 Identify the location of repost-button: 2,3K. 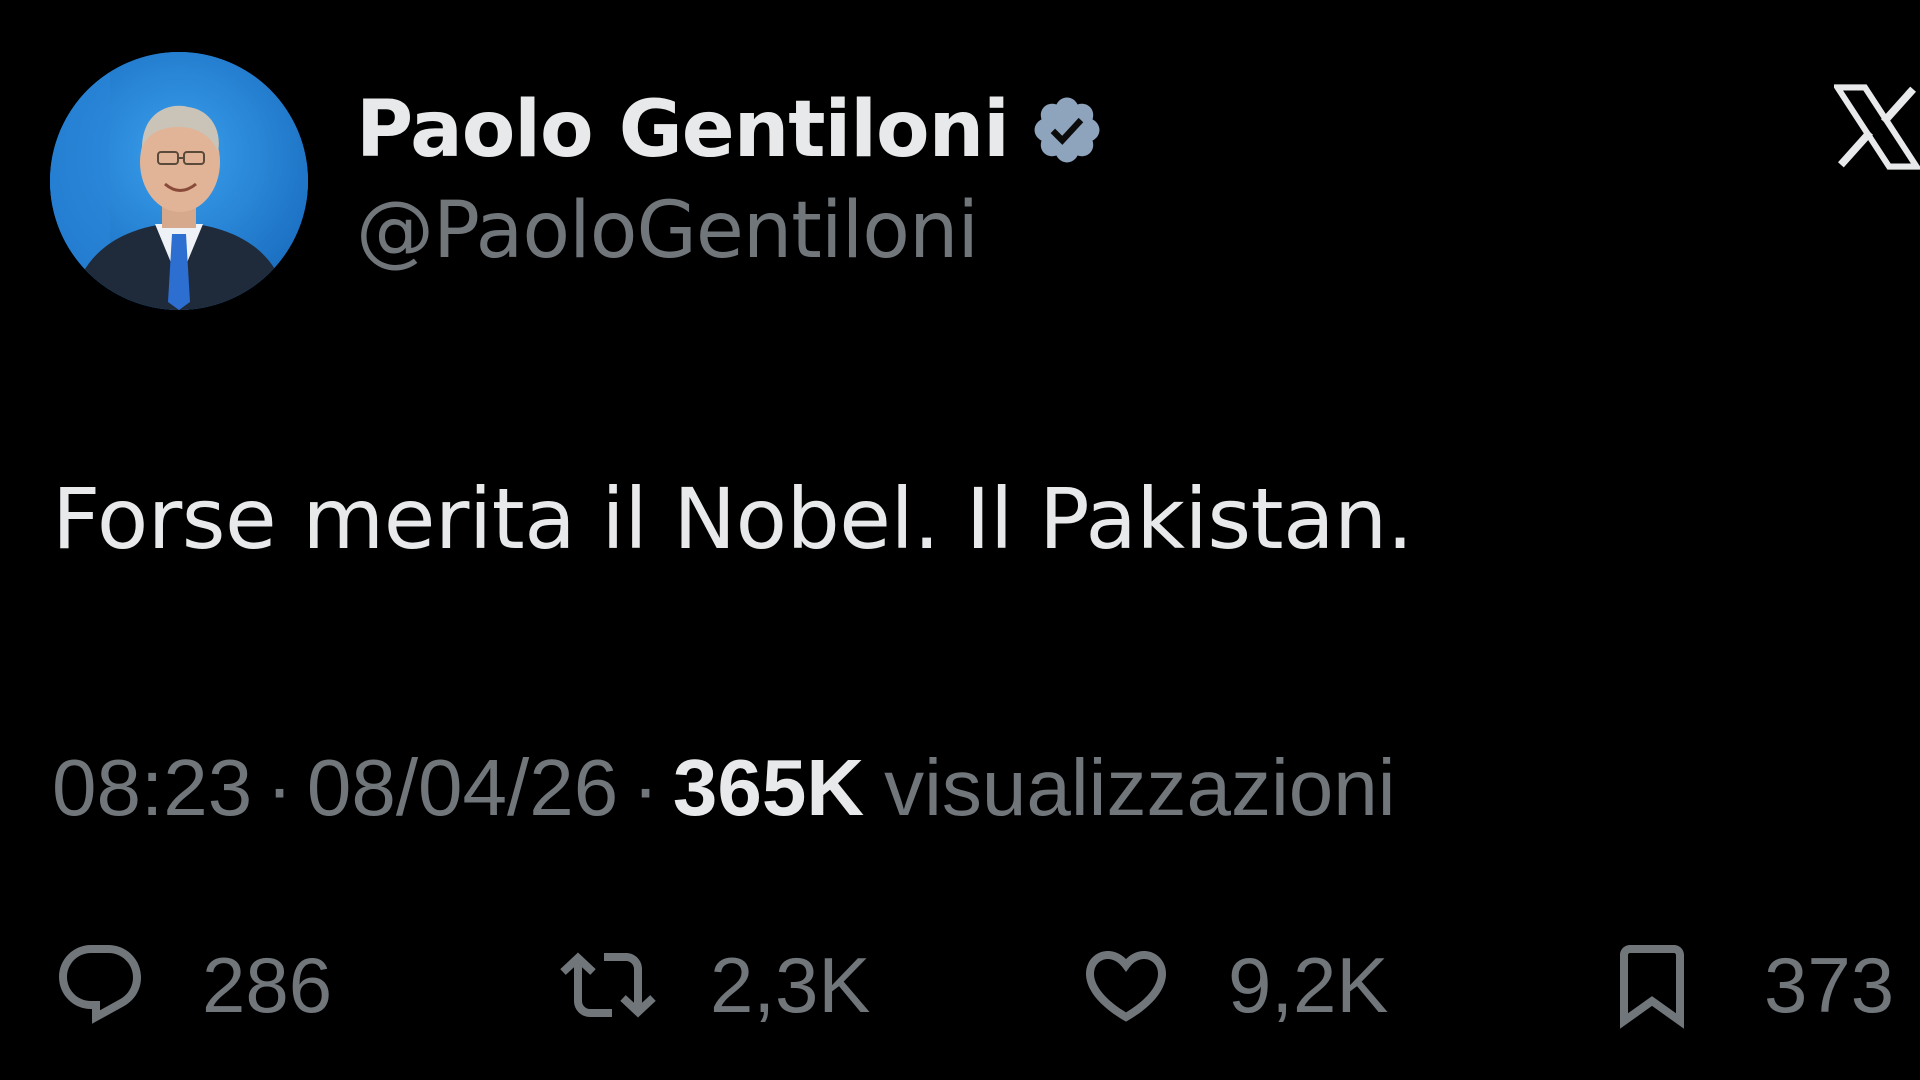
(715, 985).